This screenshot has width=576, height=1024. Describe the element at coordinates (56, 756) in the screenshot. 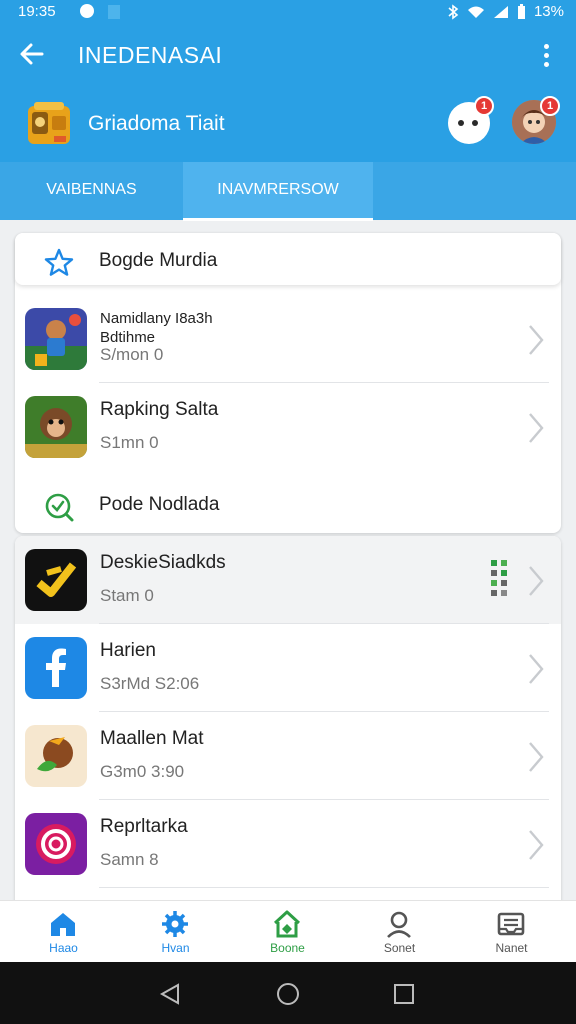

I see `coconut-app-icon` at that location.